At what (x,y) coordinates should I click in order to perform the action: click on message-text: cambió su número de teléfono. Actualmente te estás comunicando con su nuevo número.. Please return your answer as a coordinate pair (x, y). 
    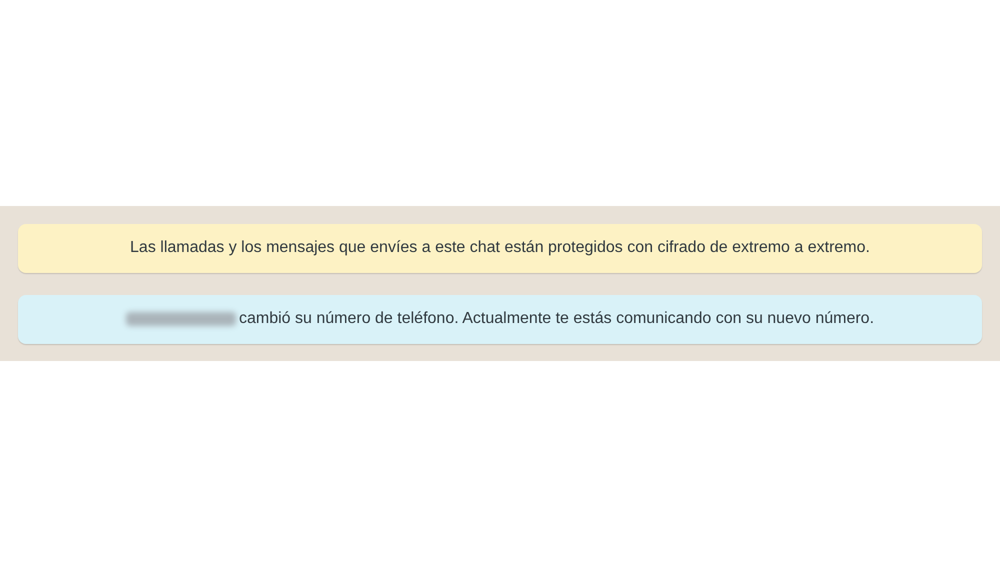
    Looking at the image, I should click on (556, 319).